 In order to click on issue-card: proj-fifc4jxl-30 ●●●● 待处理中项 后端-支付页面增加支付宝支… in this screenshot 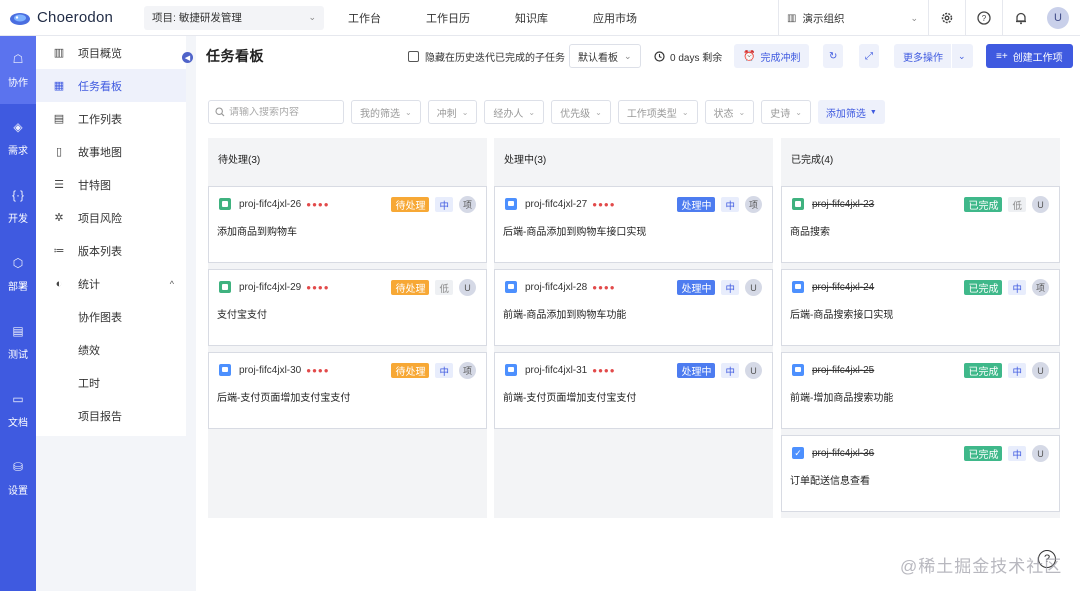, I will do `click(347, 390)`.